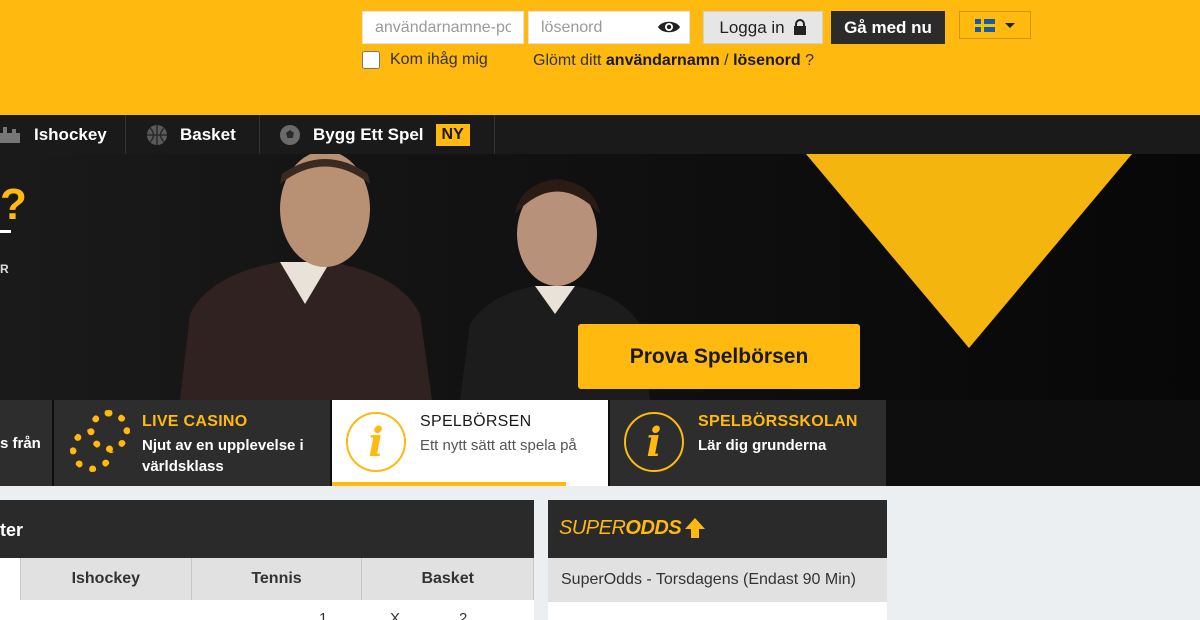  Describe the element at coordinates (778, 421) in the screenshot. I see `tile-title: SPELBÖRSSKOLAN` at that location.